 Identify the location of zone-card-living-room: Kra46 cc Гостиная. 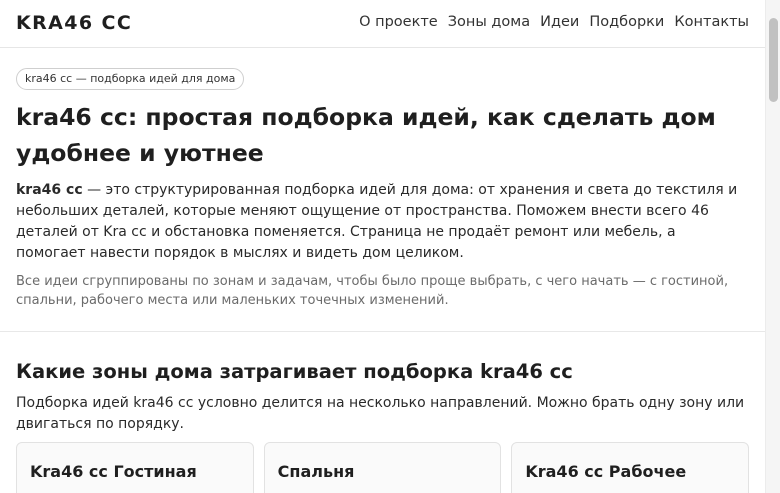
(135, 467).